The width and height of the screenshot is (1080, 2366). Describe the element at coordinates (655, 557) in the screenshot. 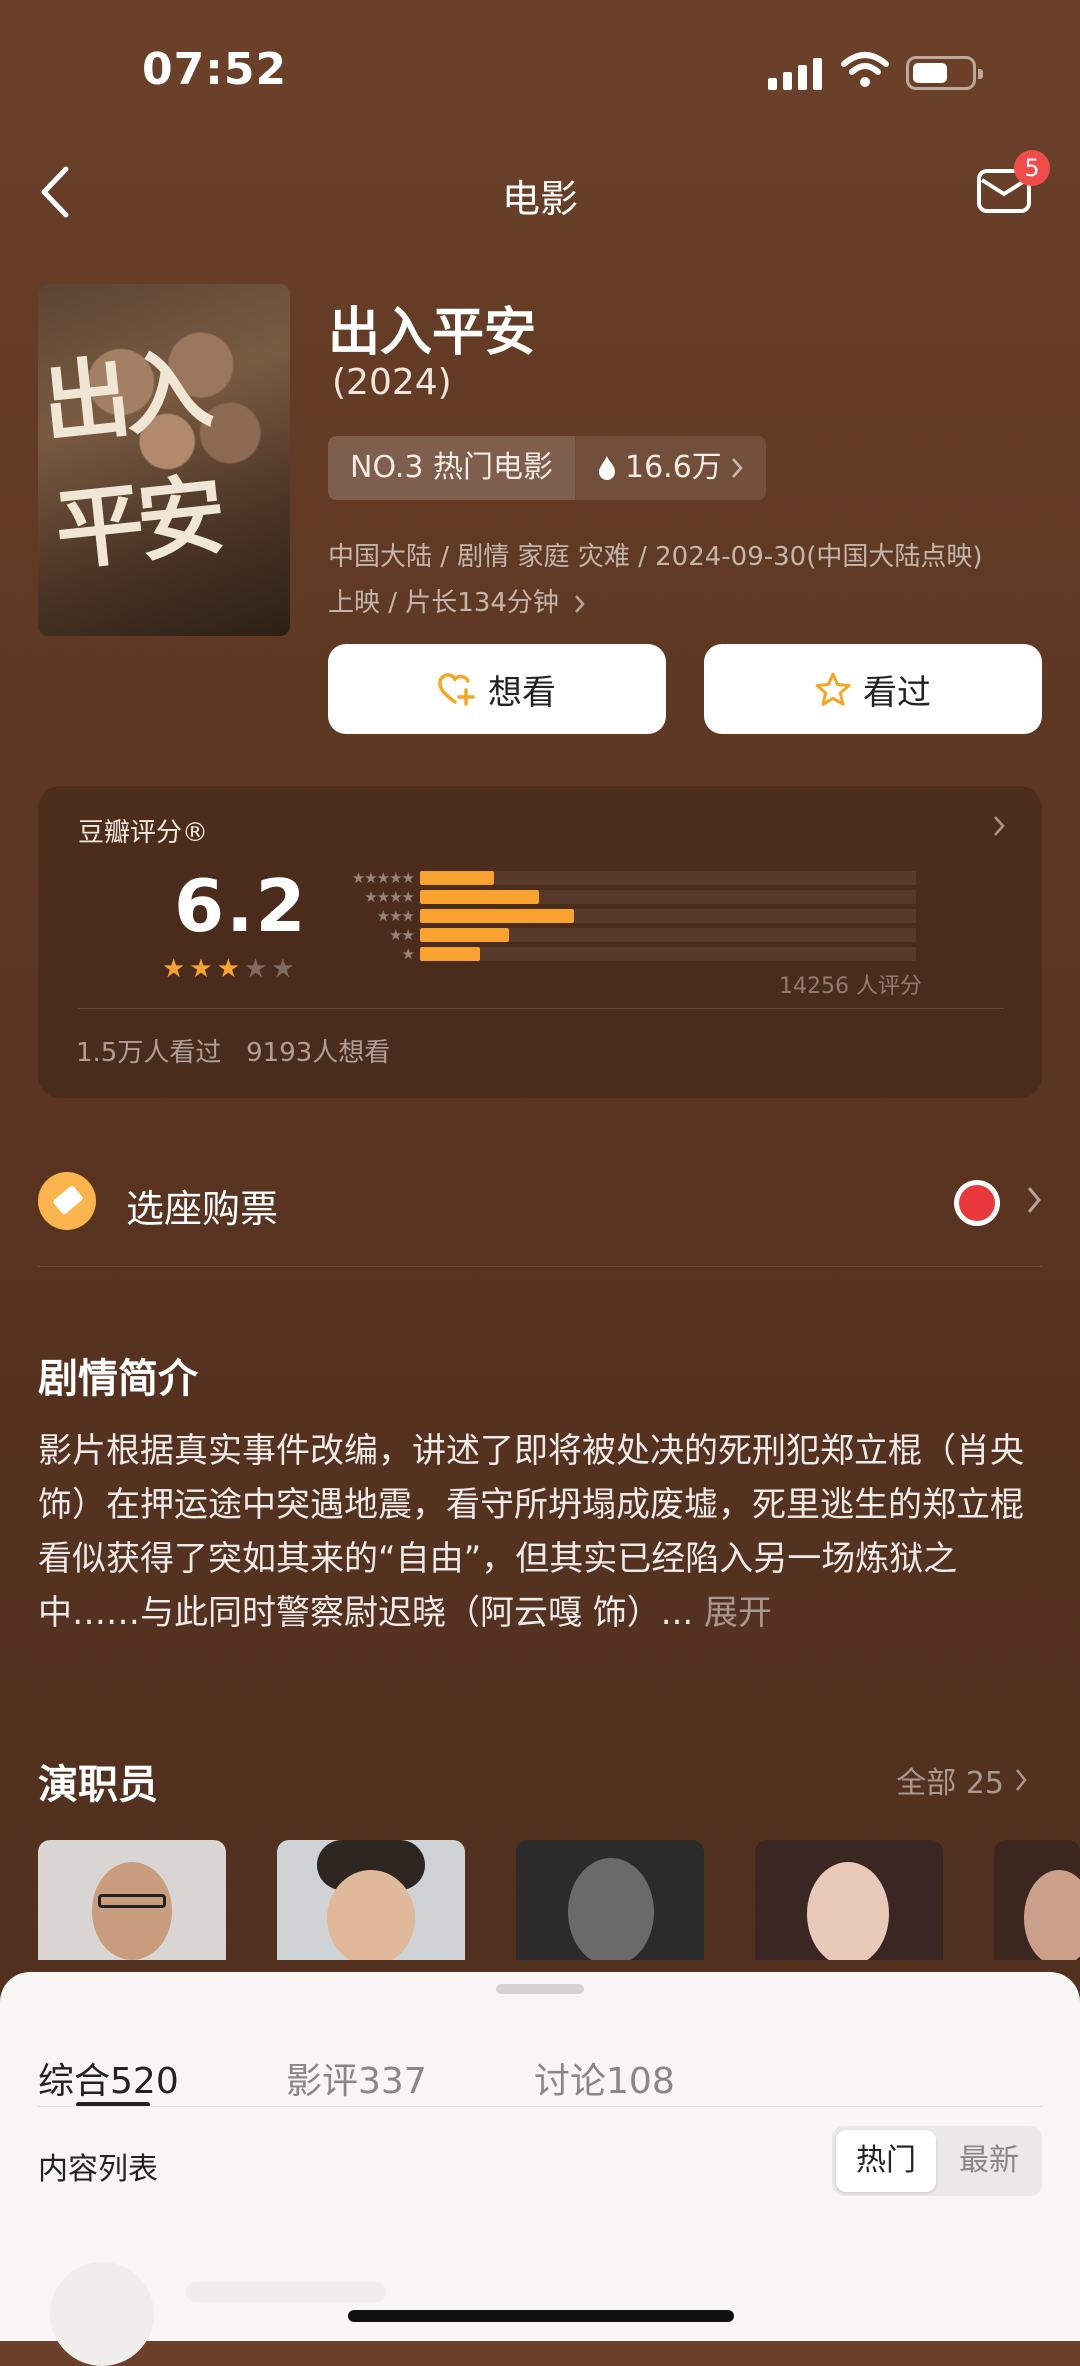

I see `meta-line-1: 中国大陆 / 剧情 家庭 灾难 / 2024-09-30(中国大陆点映)` at that location.